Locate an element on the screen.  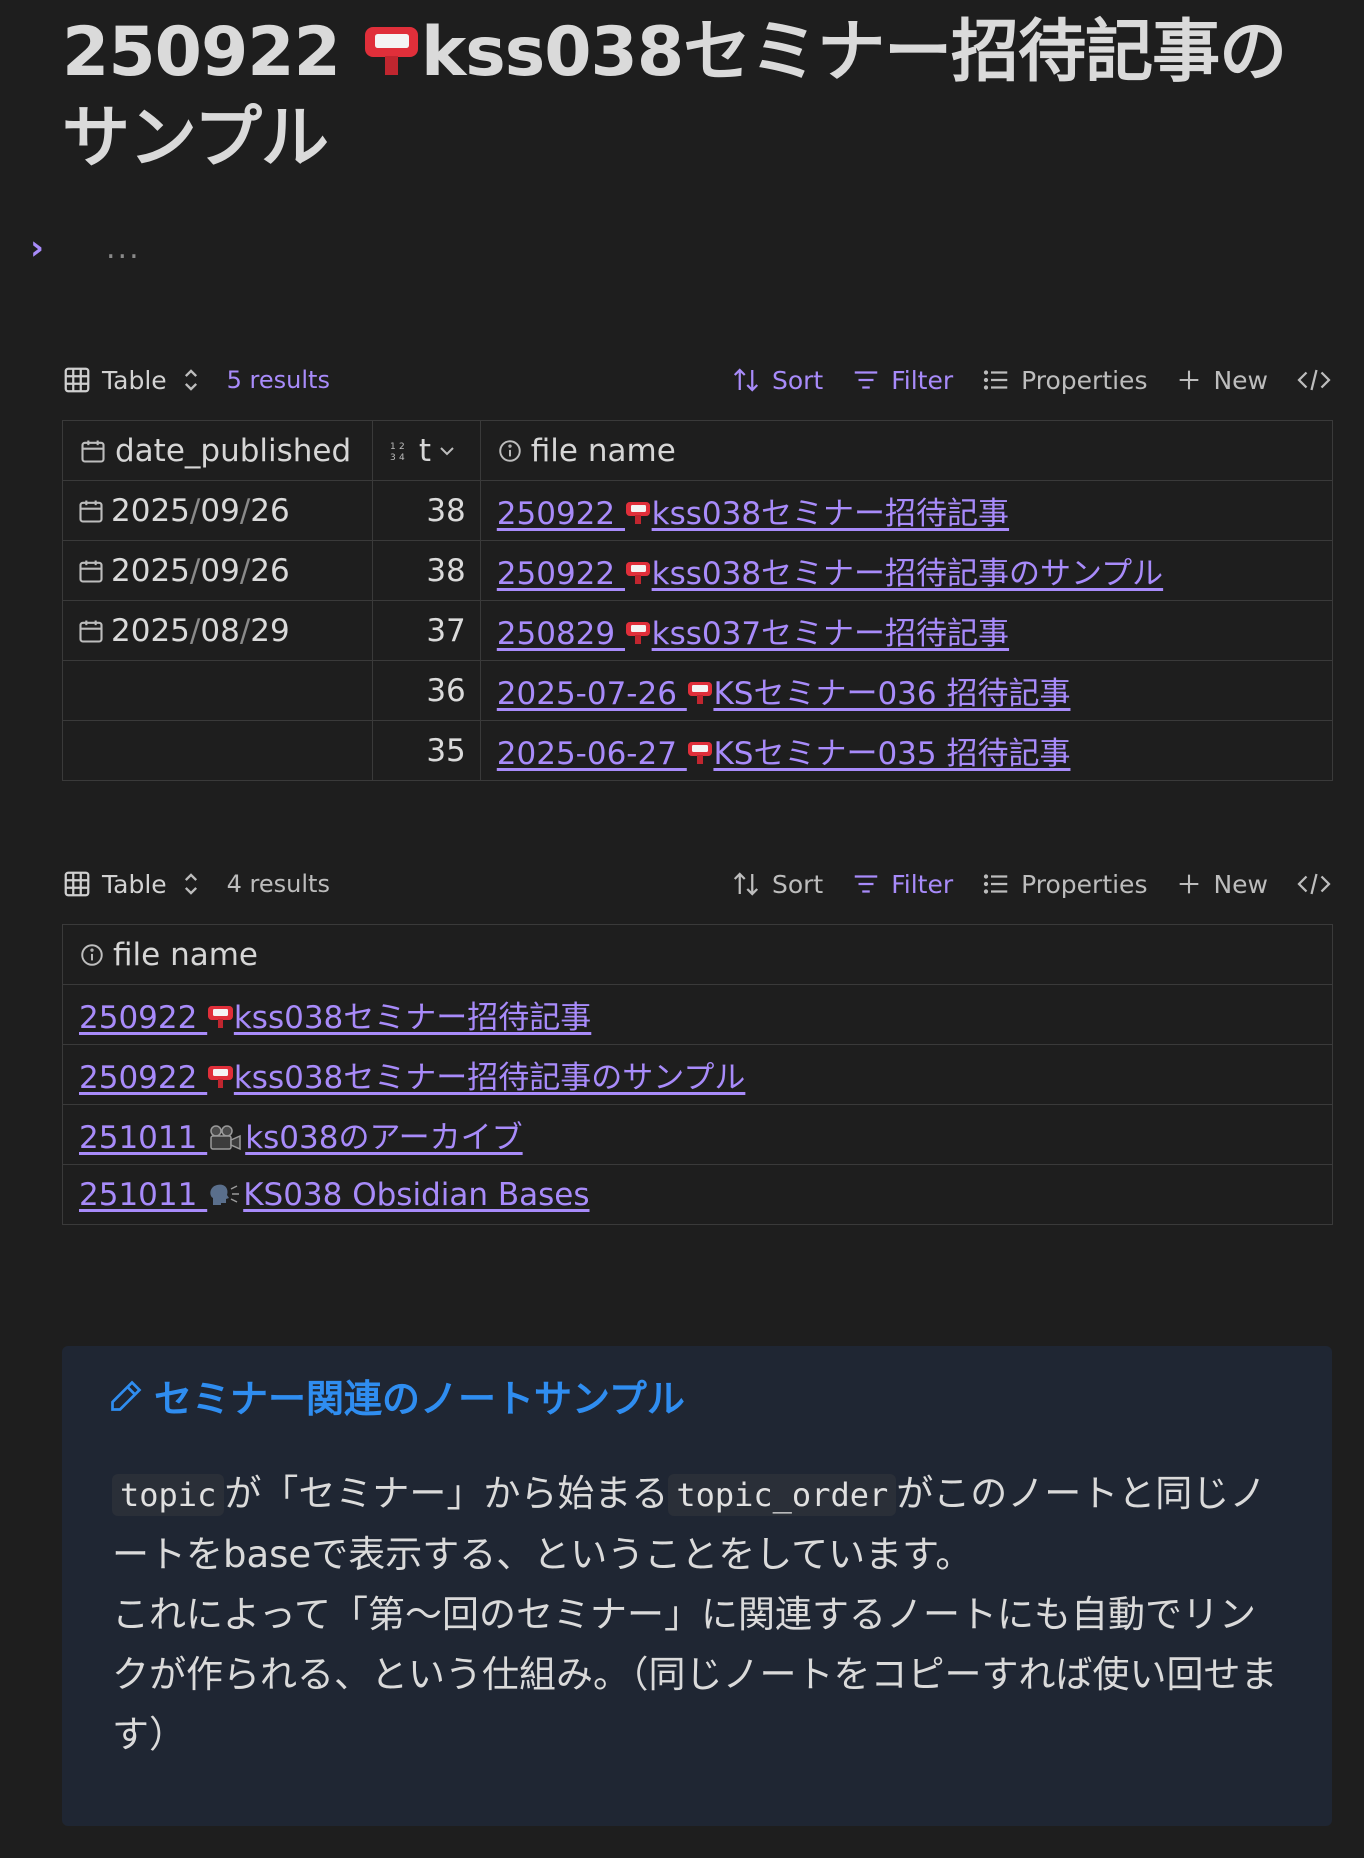
file-link-title: ks038のアーカイブ is located at coordinates (384, 1138).